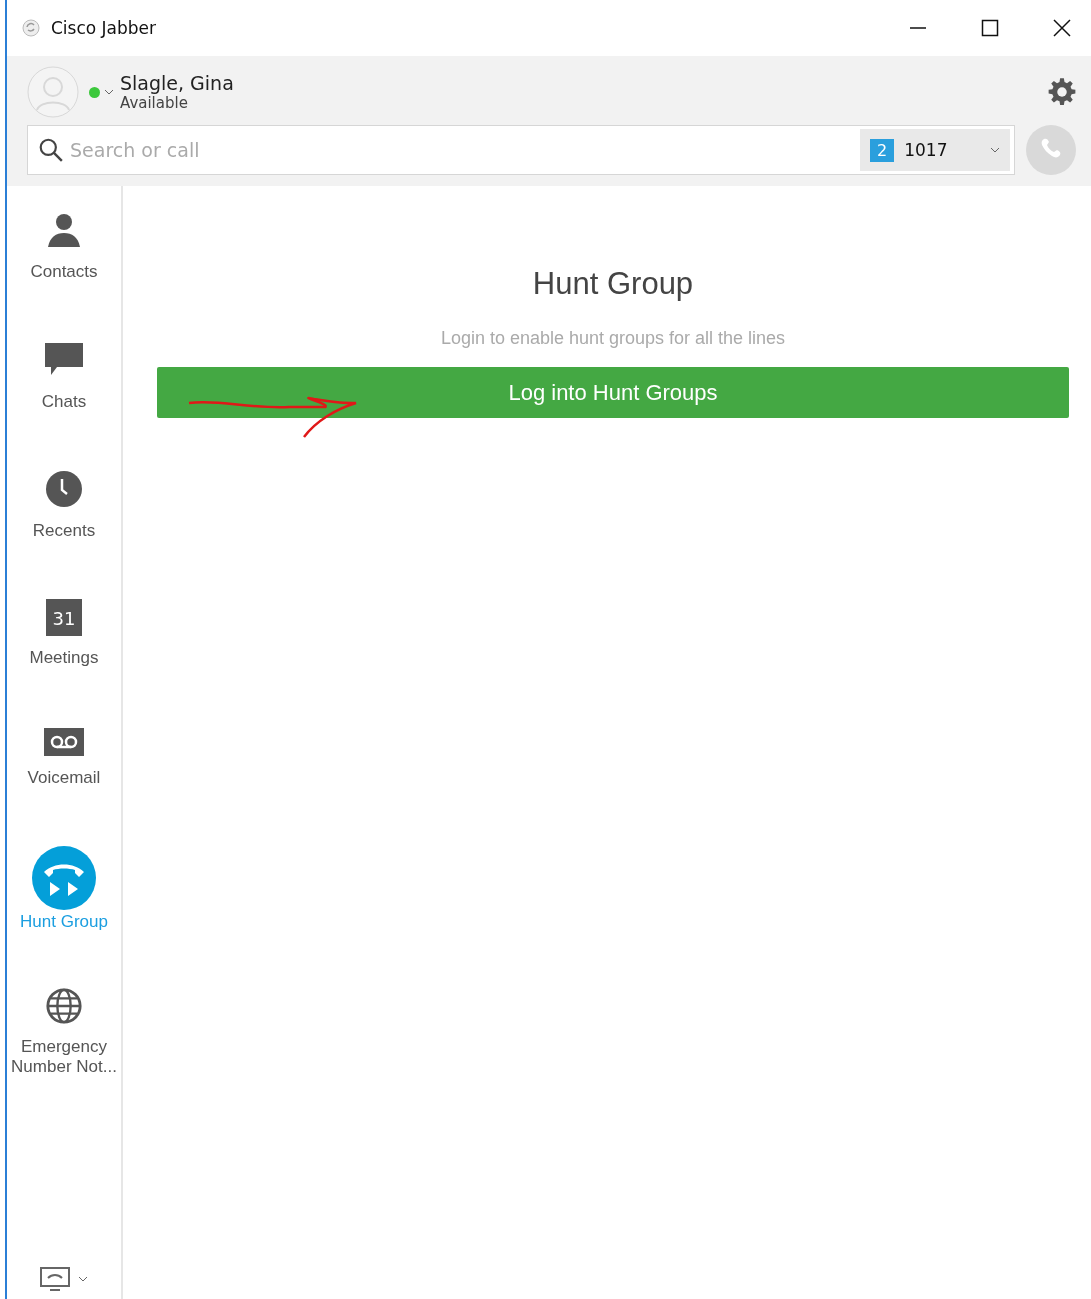 This screenshot has width=1091, height=1299. Describe the element at coordinates (31, 28) in the screenshot. I see `app-logo-icon` at that location.